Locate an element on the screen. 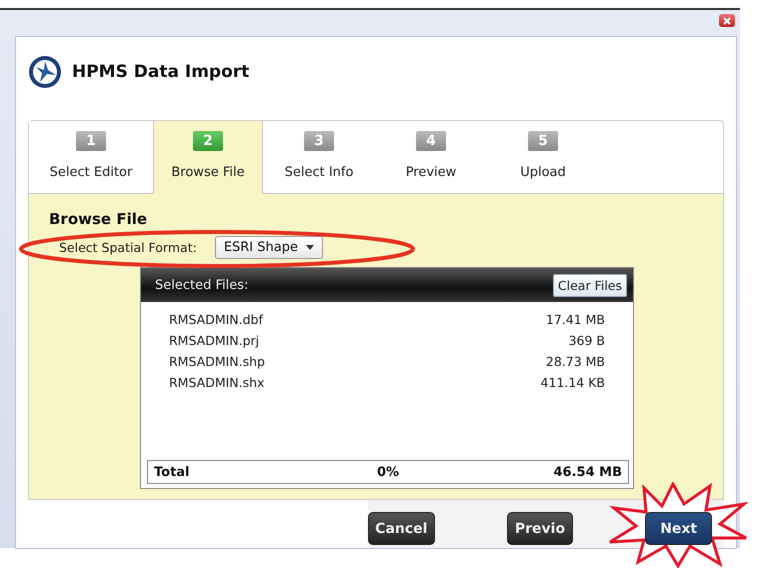  step-label: Select Info is located at coordinates (319, 172).